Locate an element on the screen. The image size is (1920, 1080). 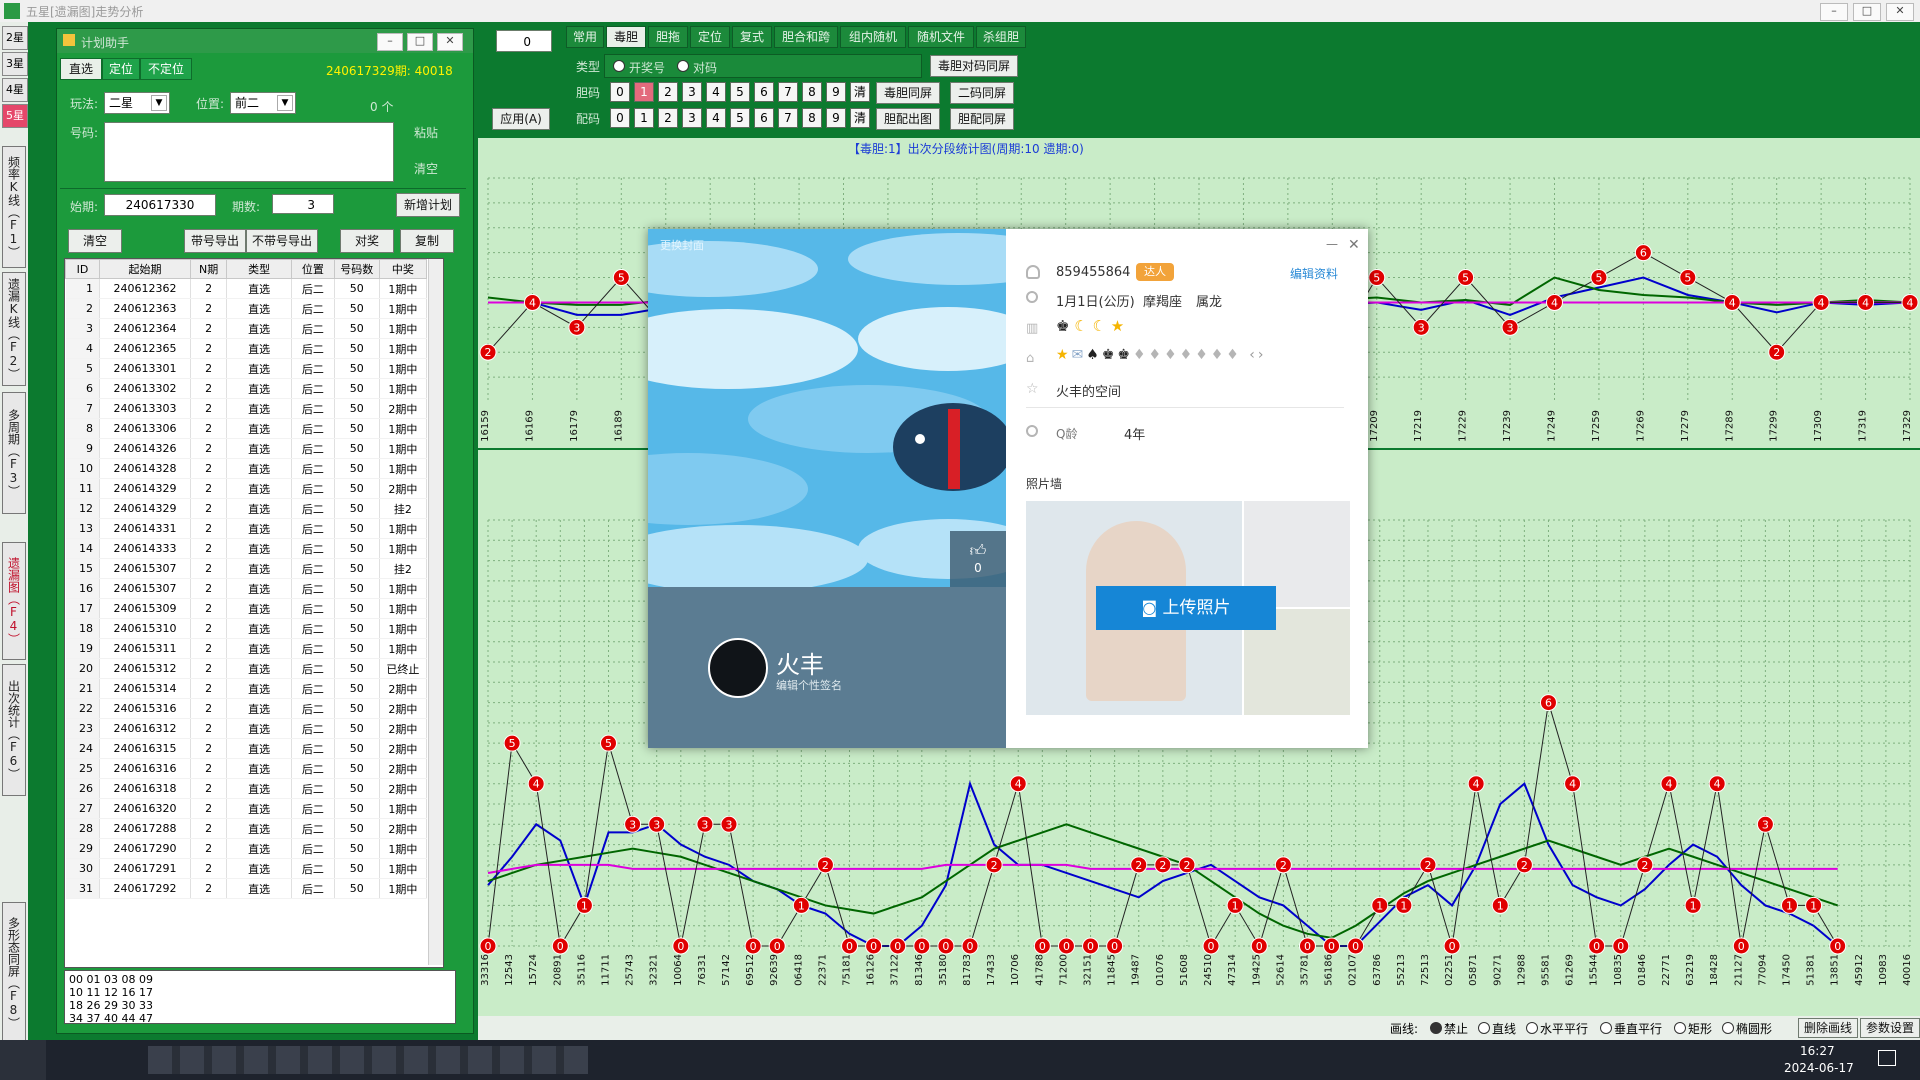
table-row: 12 240614329 2 直选 后二 50 挂2 is located at coordinates (246, 508).